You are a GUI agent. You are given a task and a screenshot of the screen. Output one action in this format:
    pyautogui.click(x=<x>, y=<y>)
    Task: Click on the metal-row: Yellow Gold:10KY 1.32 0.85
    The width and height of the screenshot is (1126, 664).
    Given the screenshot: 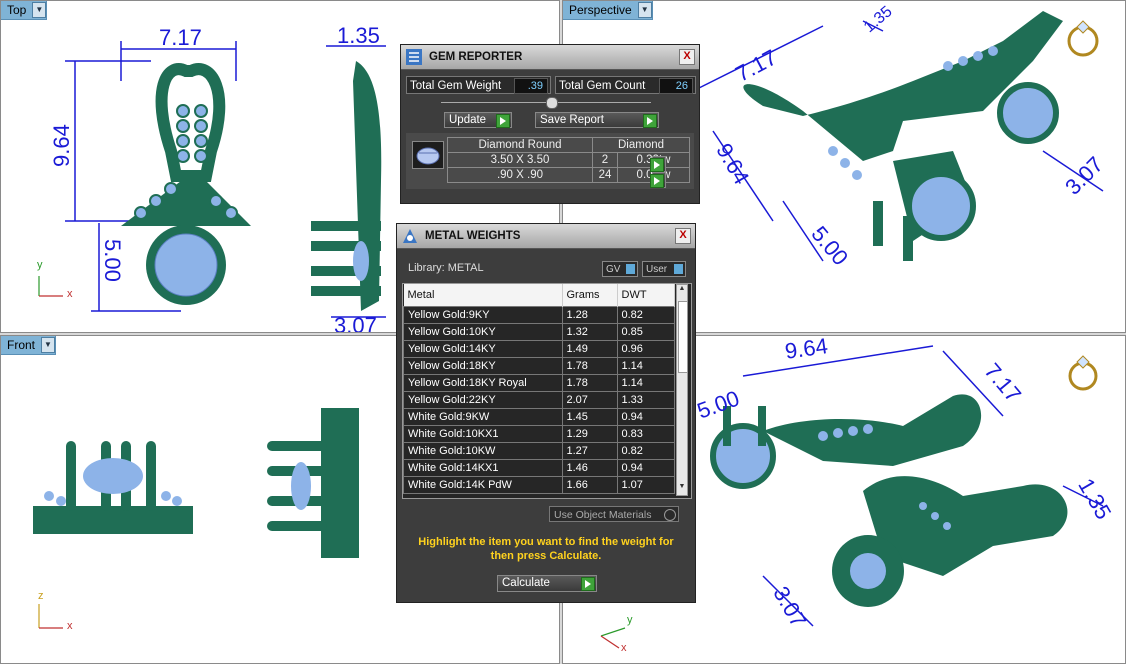 What is the action you would take?
    pyautogui.click(x=539, y=332)
    